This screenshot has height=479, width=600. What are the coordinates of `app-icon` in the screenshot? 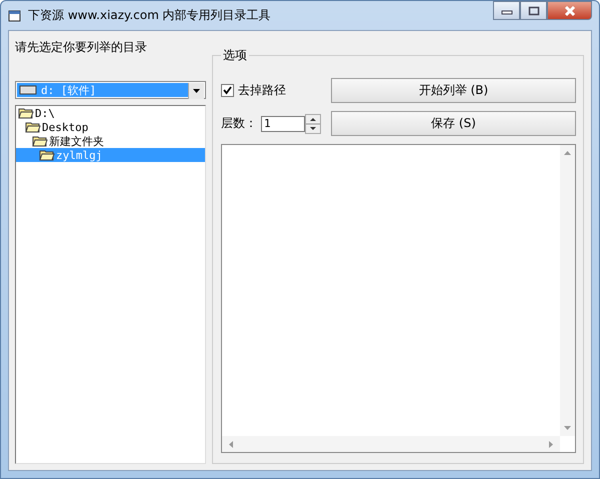 It's located at (15, 15).